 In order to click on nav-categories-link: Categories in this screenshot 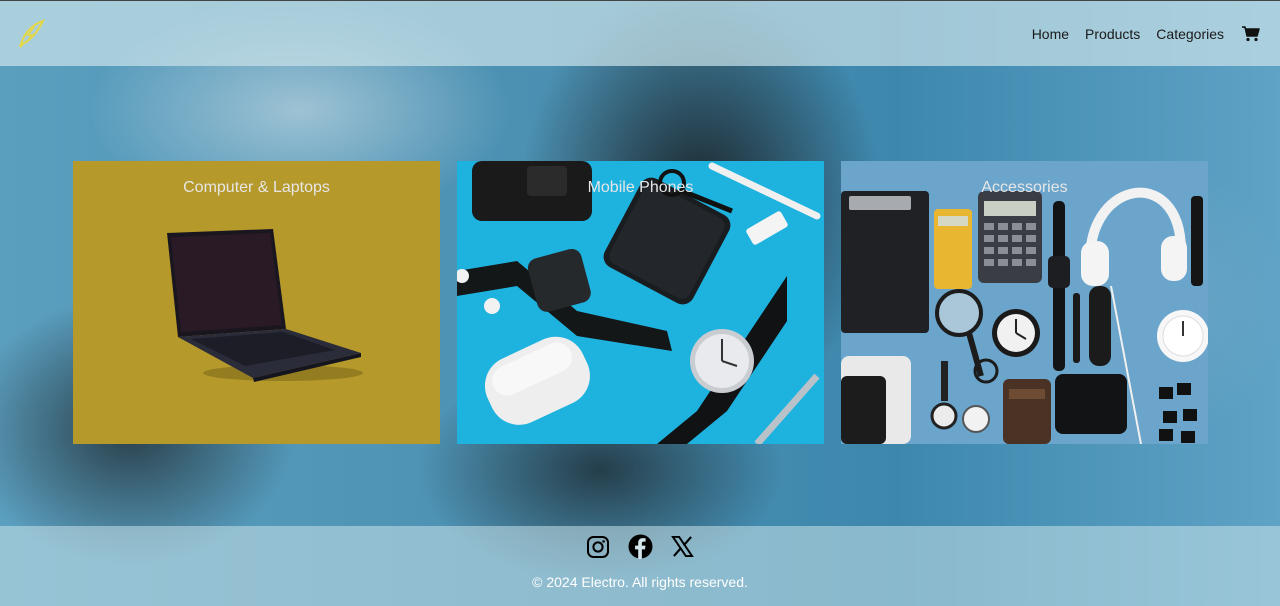, I will do `click(1190, 34)`.